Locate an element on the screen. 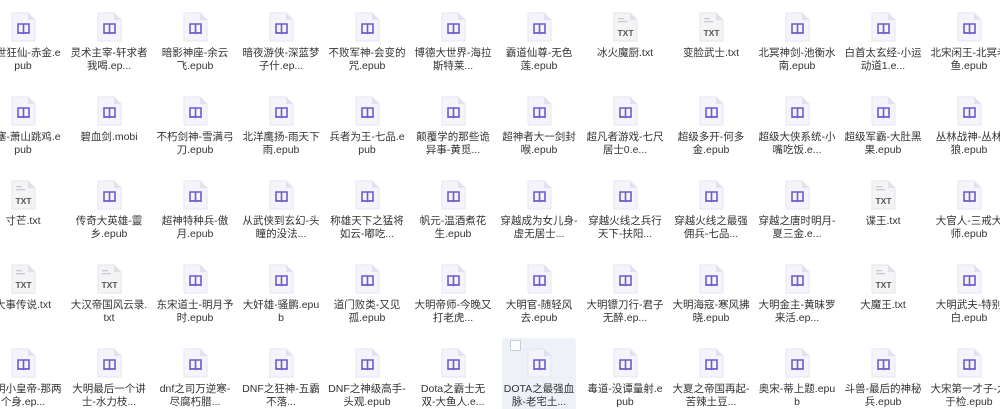 Image resolution: width=1000 pixels, height=409 pixels. txt-file-item: TXT 大事传说.txt is located at coordinates (33, 296).